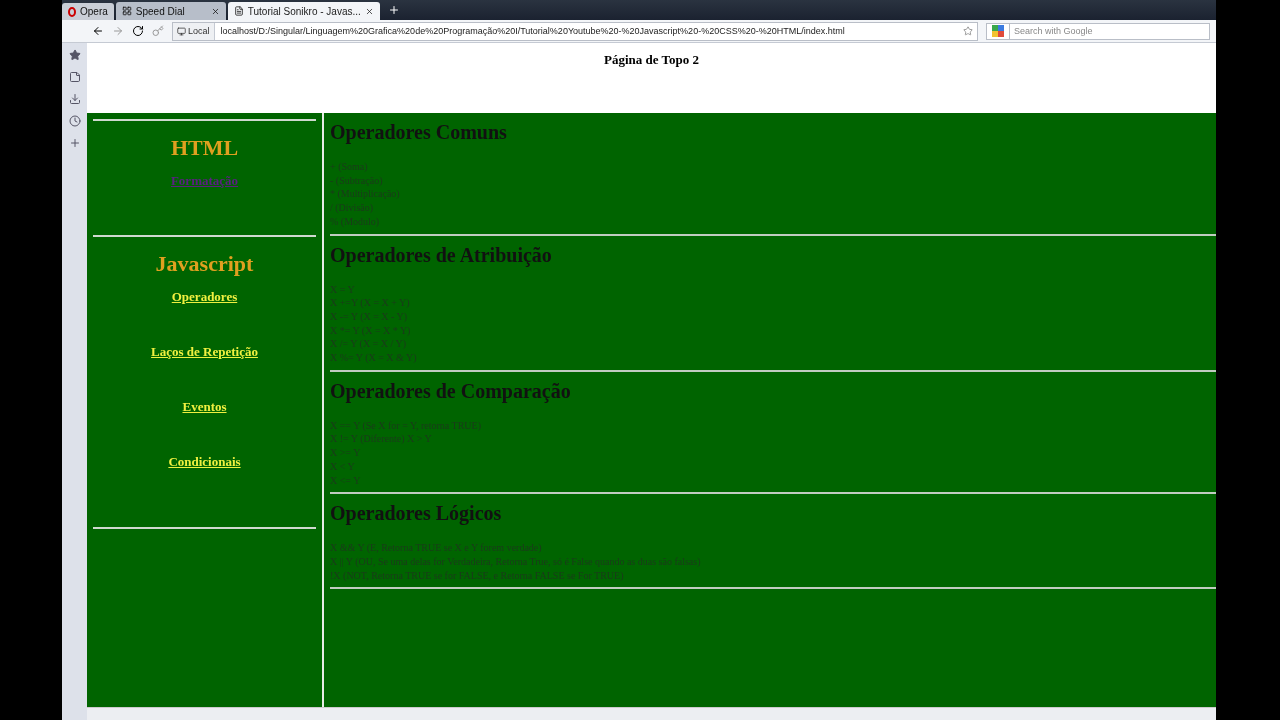  I want to click on back-icon, so click(98, 31).